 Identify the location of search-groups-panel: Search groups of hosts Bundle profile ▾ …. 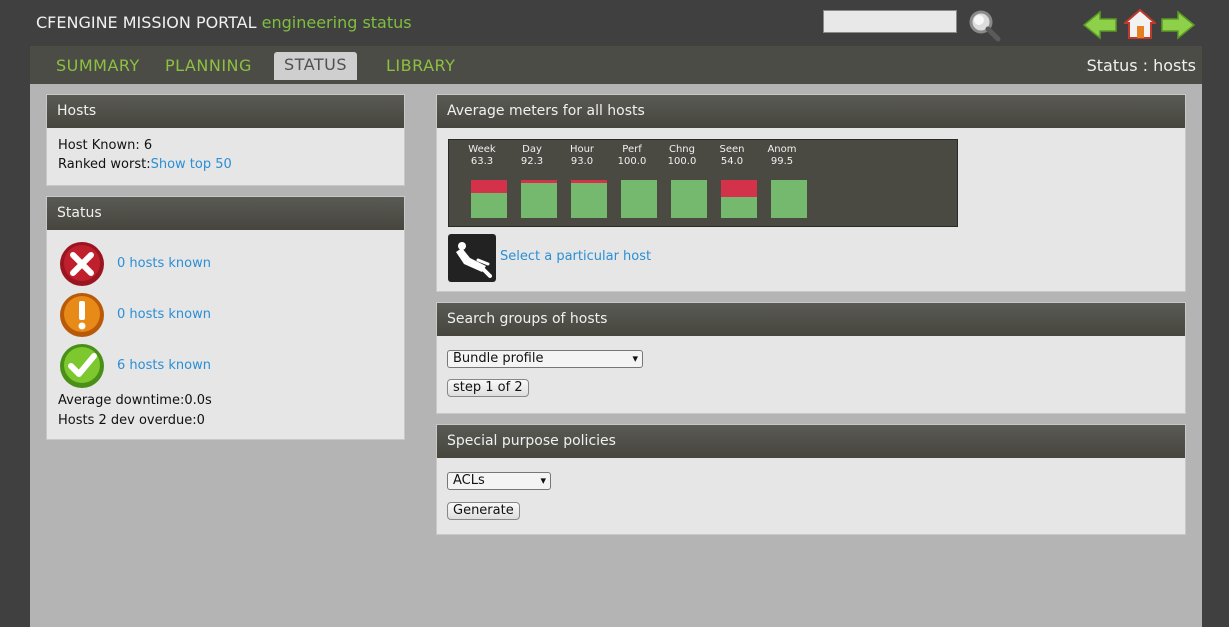
(811, 358).